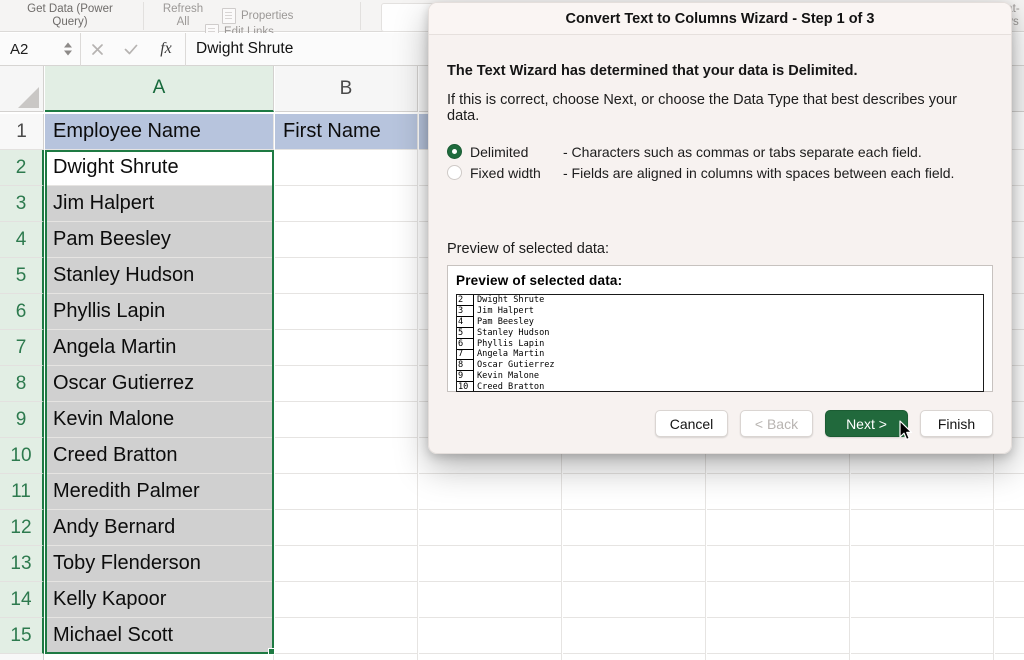 Image resolution: width=1024 pixels, height=660 pixels. Describe the element at coordinates (159, 168) in the screenshot. I see `cell-a2: Dwight Shrute` at that location.